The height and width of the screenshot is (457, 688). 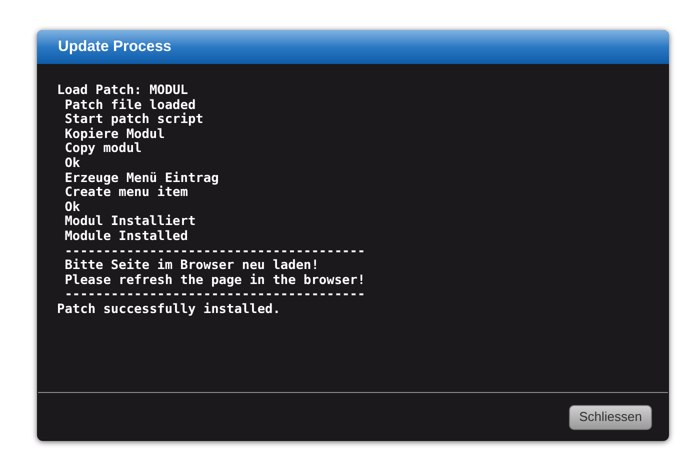 What do you see at coordinates (115, 46) in the screenshot?
I see `dialog-title: Update Process` at bounding box center [115, 46].